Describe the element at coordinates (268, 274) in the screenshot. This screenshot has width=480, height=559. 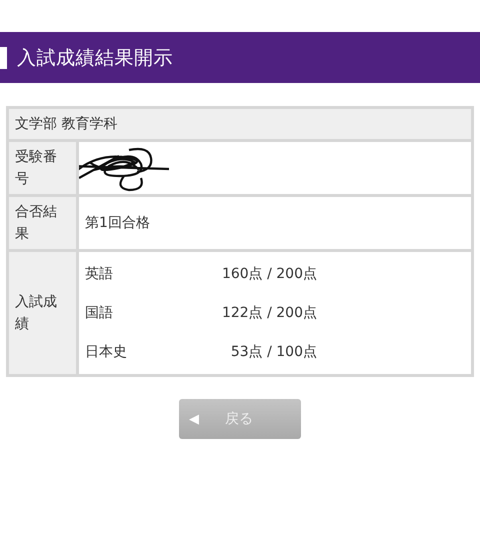
I see `score-value: 160点 / 200点` at that location.